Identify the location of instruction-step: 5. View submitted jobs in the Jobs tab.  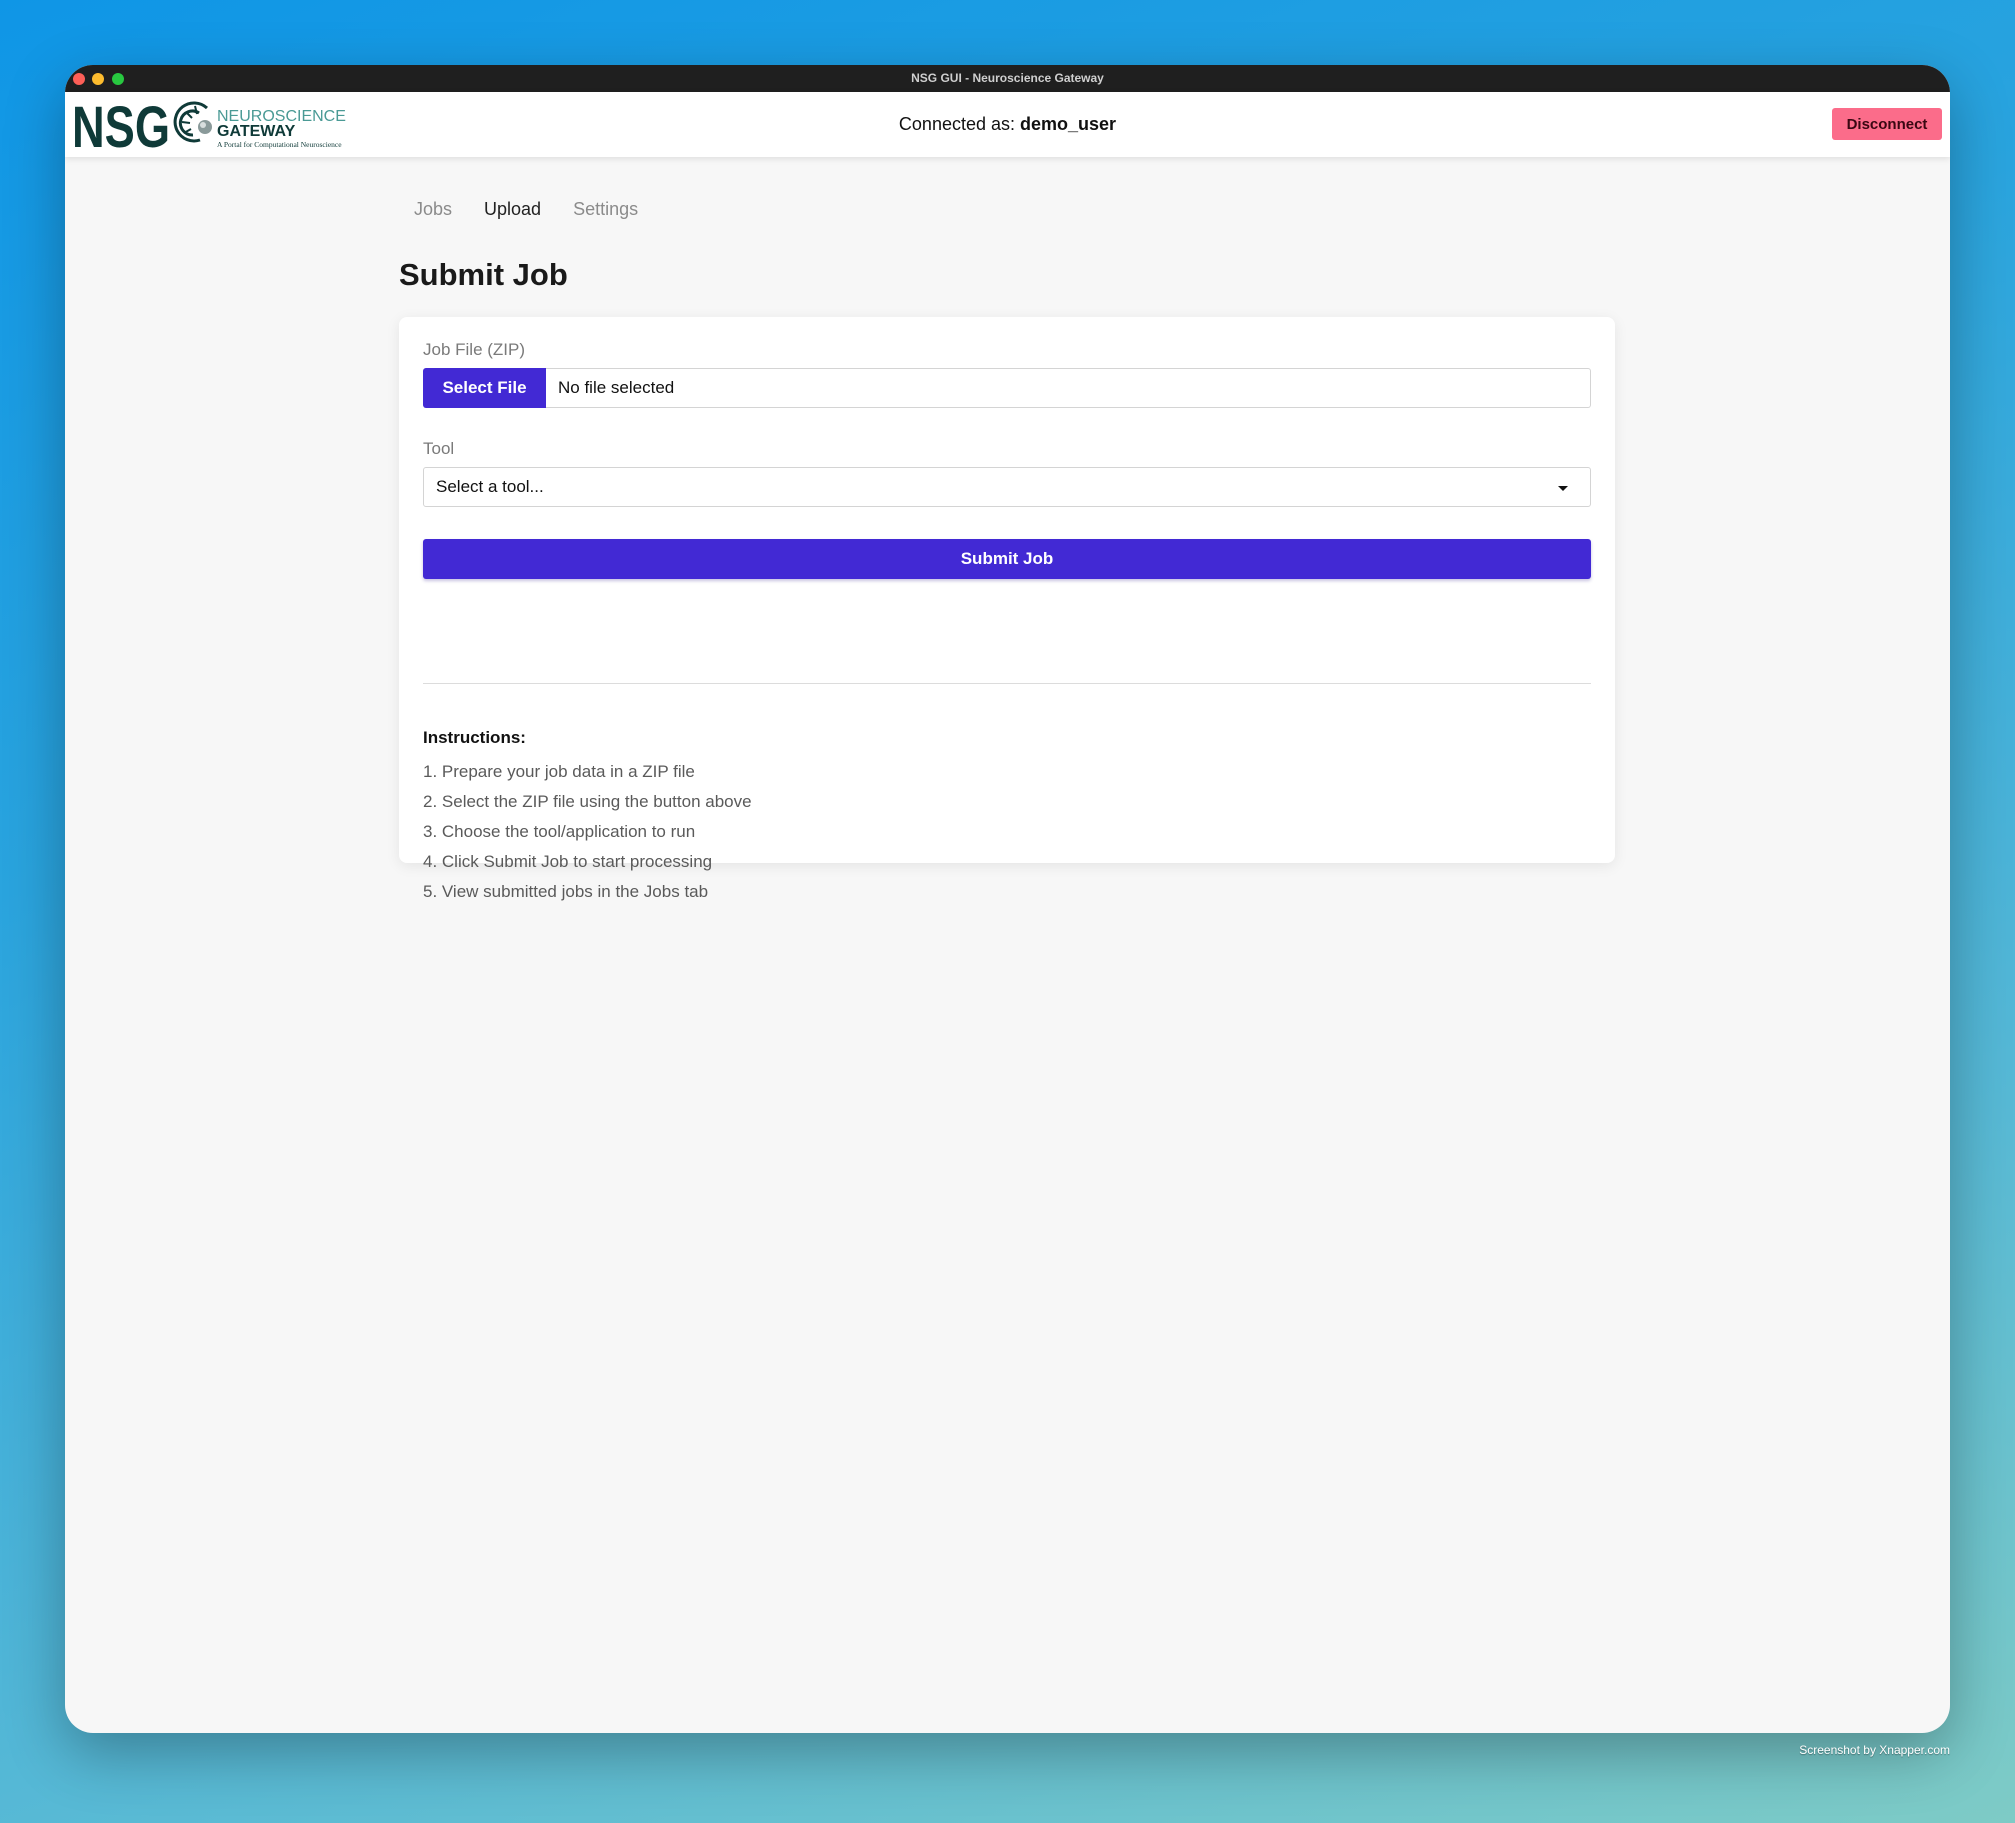
(566, 891).